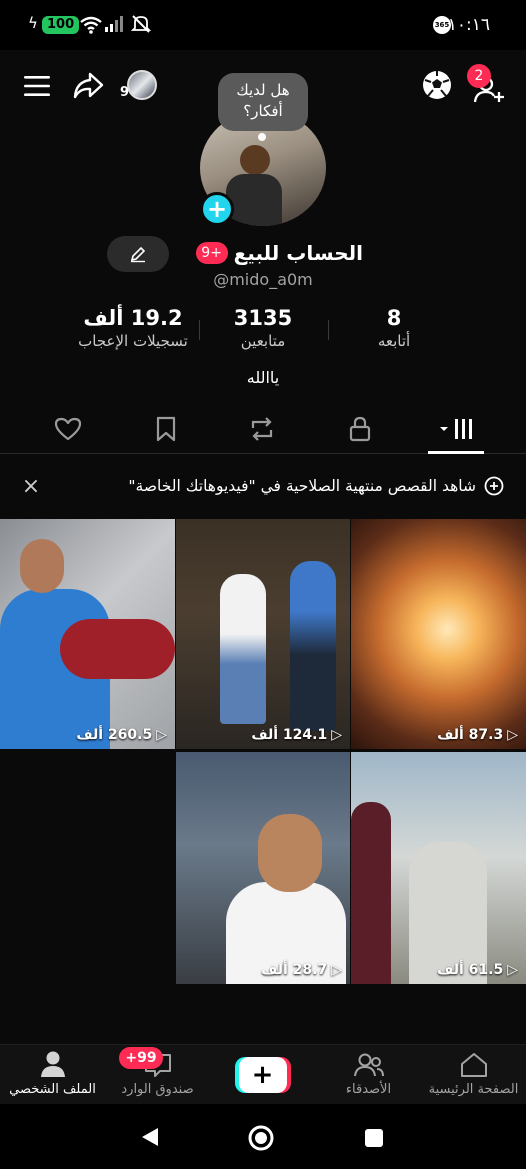 Image resolution: width=526 pixels, height=1169 pixels. Describe the element at coordinates (263, 279) in the screenshot. I see `username: @mido_a0m` at that location.